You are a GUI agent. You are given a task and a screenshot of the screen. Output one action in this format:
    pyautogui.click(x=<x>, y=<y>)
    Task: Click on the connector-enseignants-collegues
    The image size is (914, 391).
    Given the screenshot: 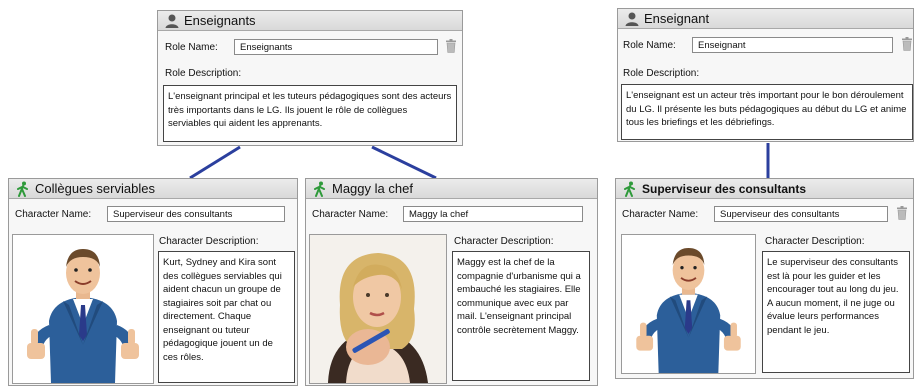 What is the action you would take?
    pyautogui.click(x=215, y=162)
    